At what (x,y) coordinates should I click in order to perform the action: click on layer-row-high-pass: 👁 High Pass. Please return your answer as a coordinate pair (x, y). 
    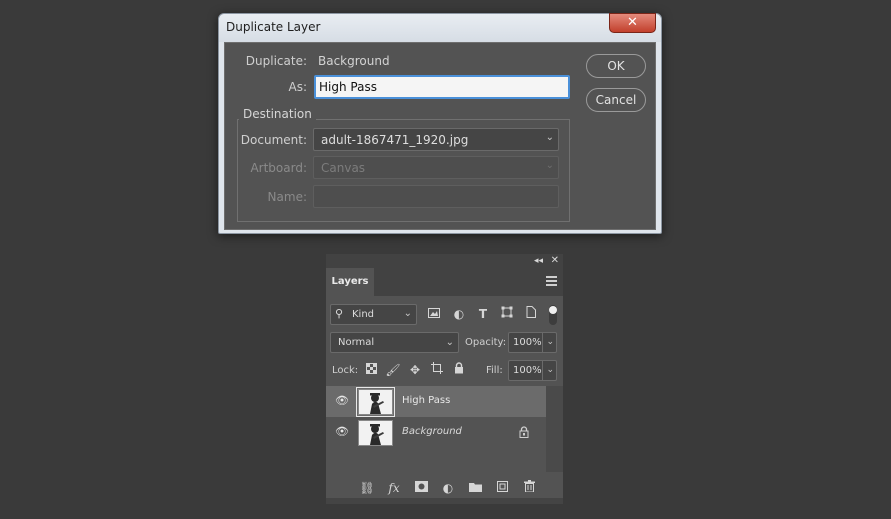
    Looking at the image, I should click on (436, 401).